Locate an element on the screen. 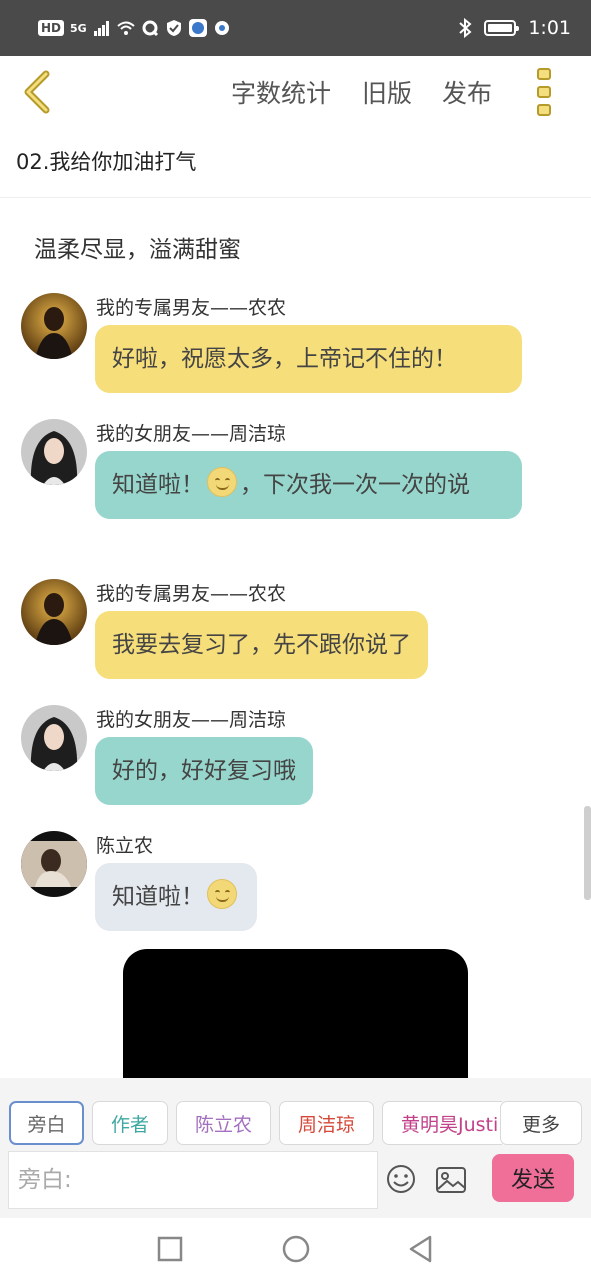  hd-badge: HD is located at coordinates (51, 28).